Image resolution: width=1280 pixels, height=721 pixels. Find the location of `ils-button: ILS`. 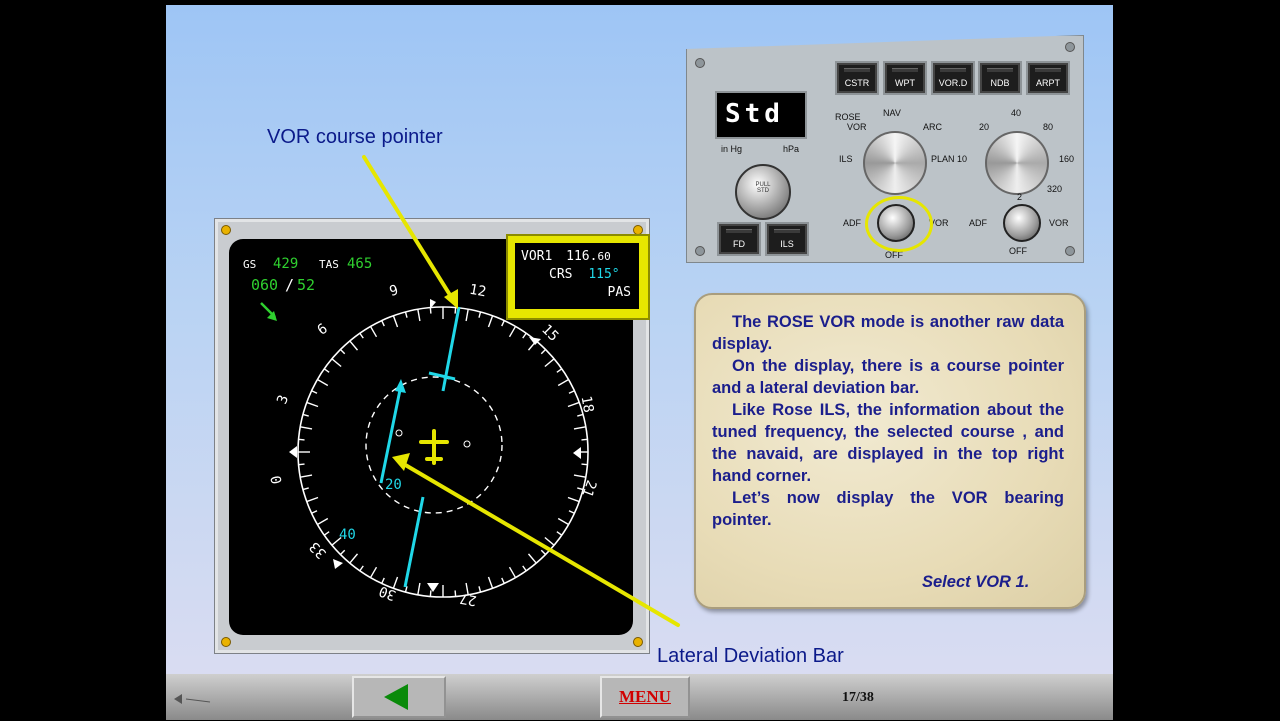

ils-button: ILS is located at coordinates (787, 239).